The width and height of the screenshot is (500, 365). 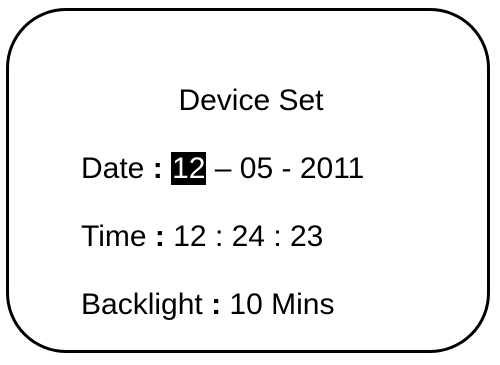 What do you see at coordinates (248, 236) in the screenshot?
I see `time-value: 12 : 24 : 23` at bounding box center [248, 236].